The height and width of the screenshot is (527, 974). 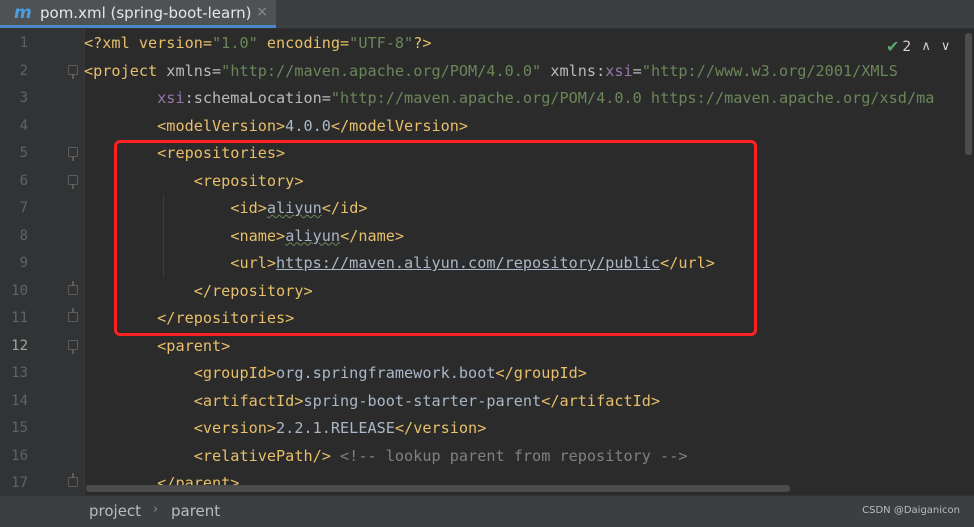 I want to click on tag: <modelVersion>, so click(x=221, y=125).